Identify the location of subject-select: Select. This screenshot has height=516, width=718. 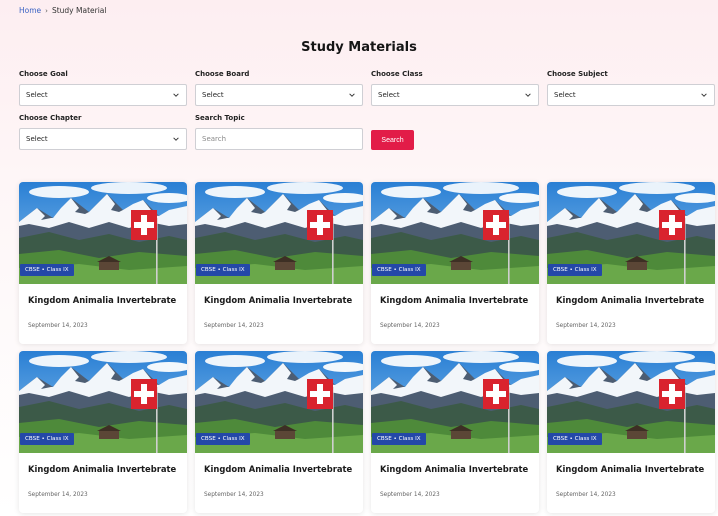
(631, 95).